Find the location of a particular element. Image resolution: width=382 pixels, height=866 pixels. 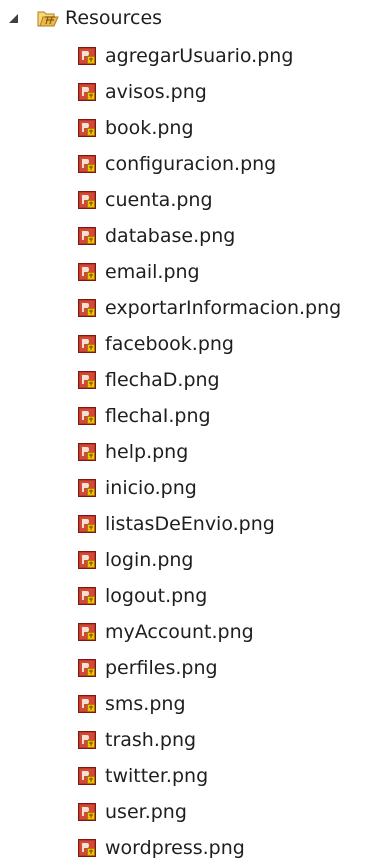

tree-file-item: agregarUsuario.png is located at coordinates (191, 56).